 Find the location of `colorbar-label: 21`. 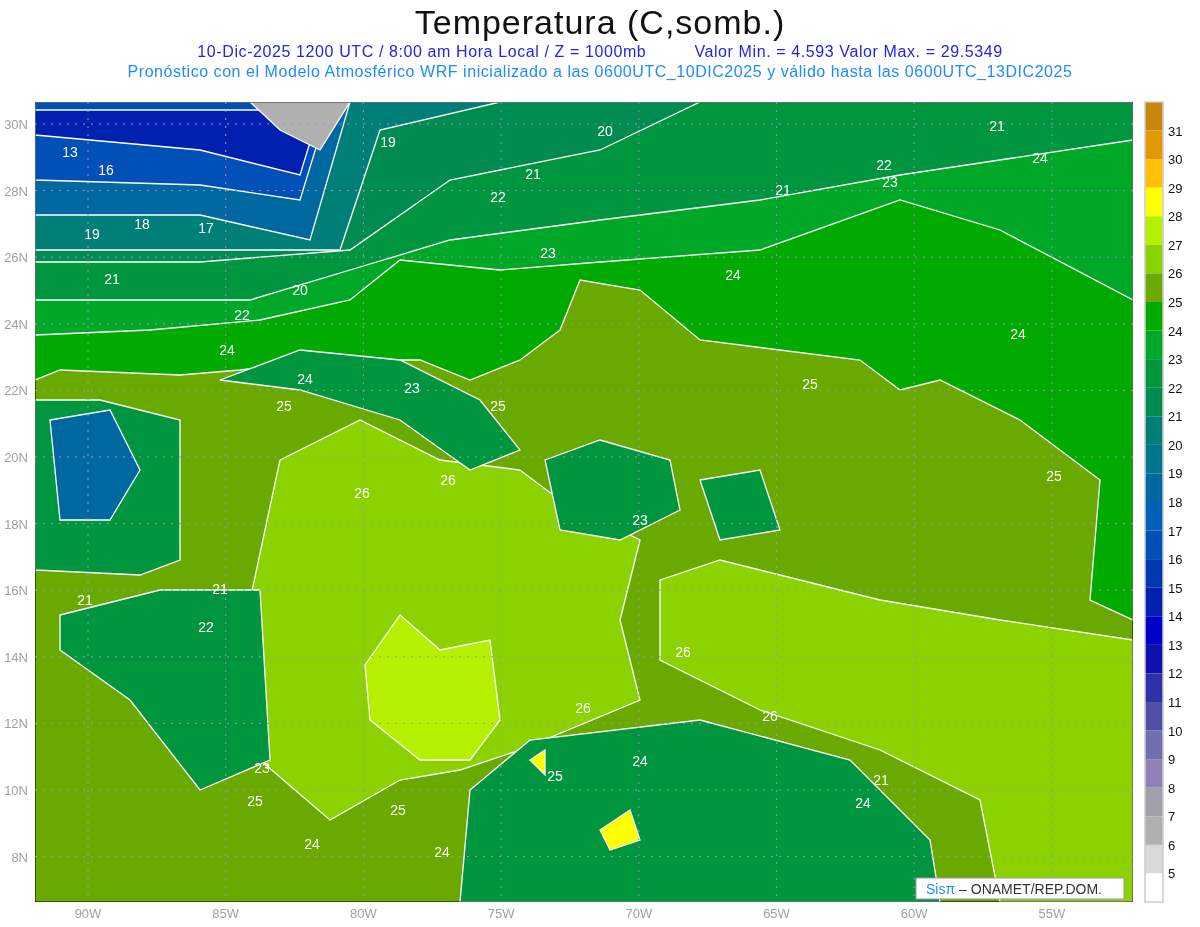

colorbar-label: 21 is located at coordinates (1175, 417).